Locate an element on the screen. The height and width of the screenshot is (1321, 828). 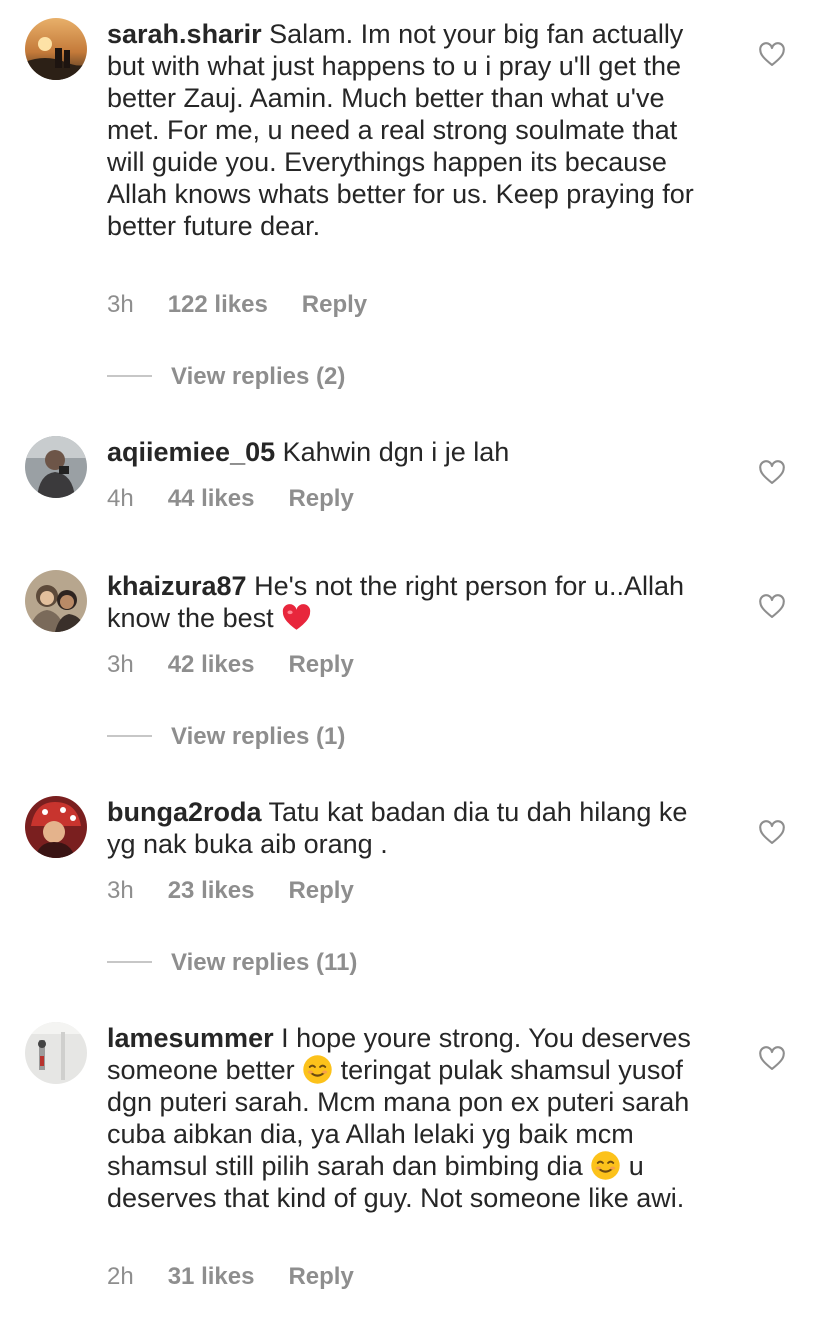
comment-meta: 3h 122 likes Reply is located at coordinates (237, 305).